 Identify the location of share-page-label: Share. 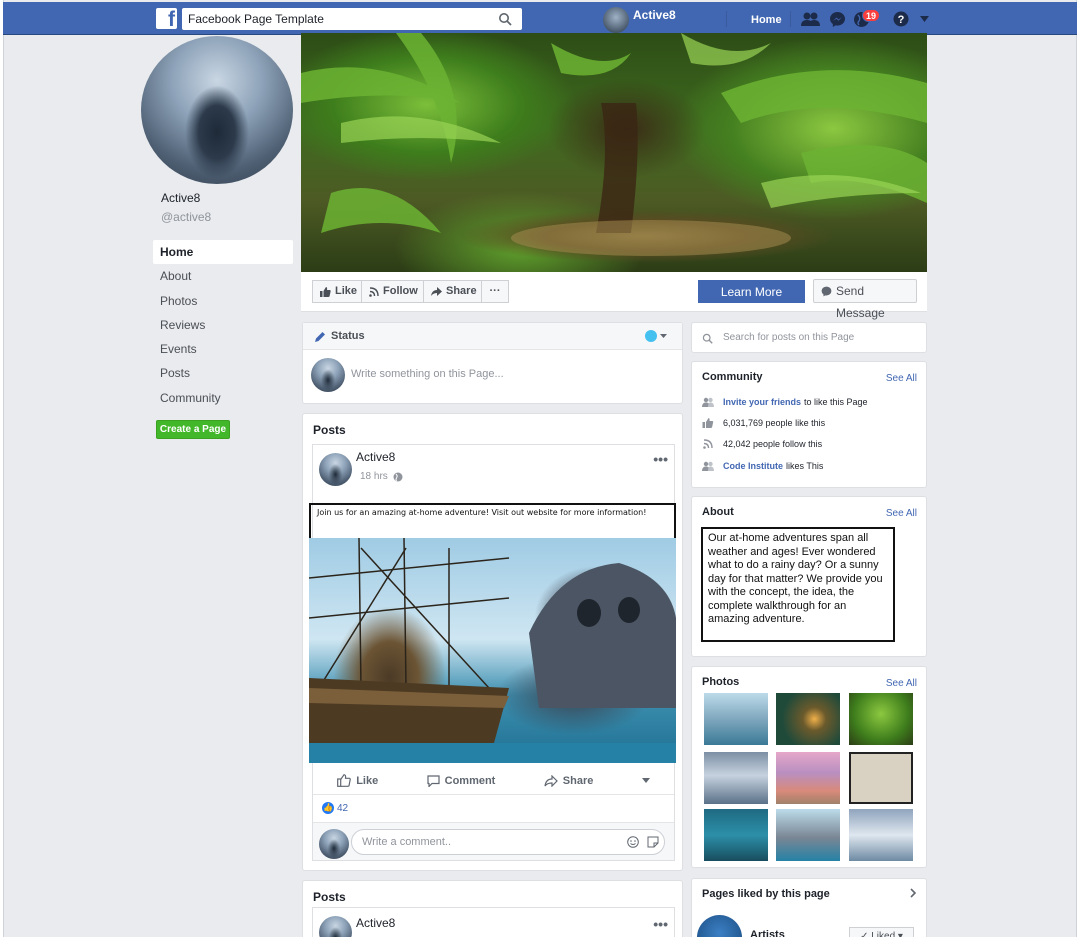
(461, 291).